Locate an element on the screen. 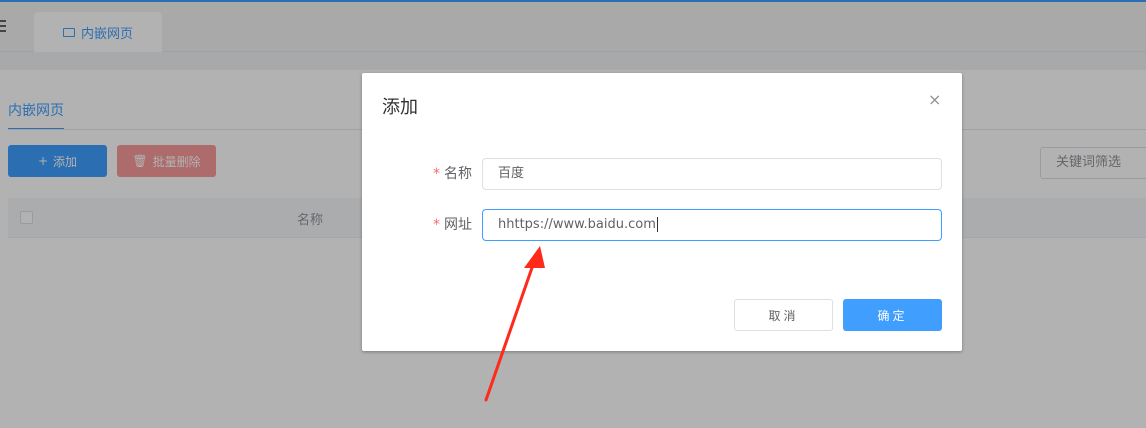 The height and width of the screenshot is (428, 1146). text-caret is located at coordinates (657, 224).